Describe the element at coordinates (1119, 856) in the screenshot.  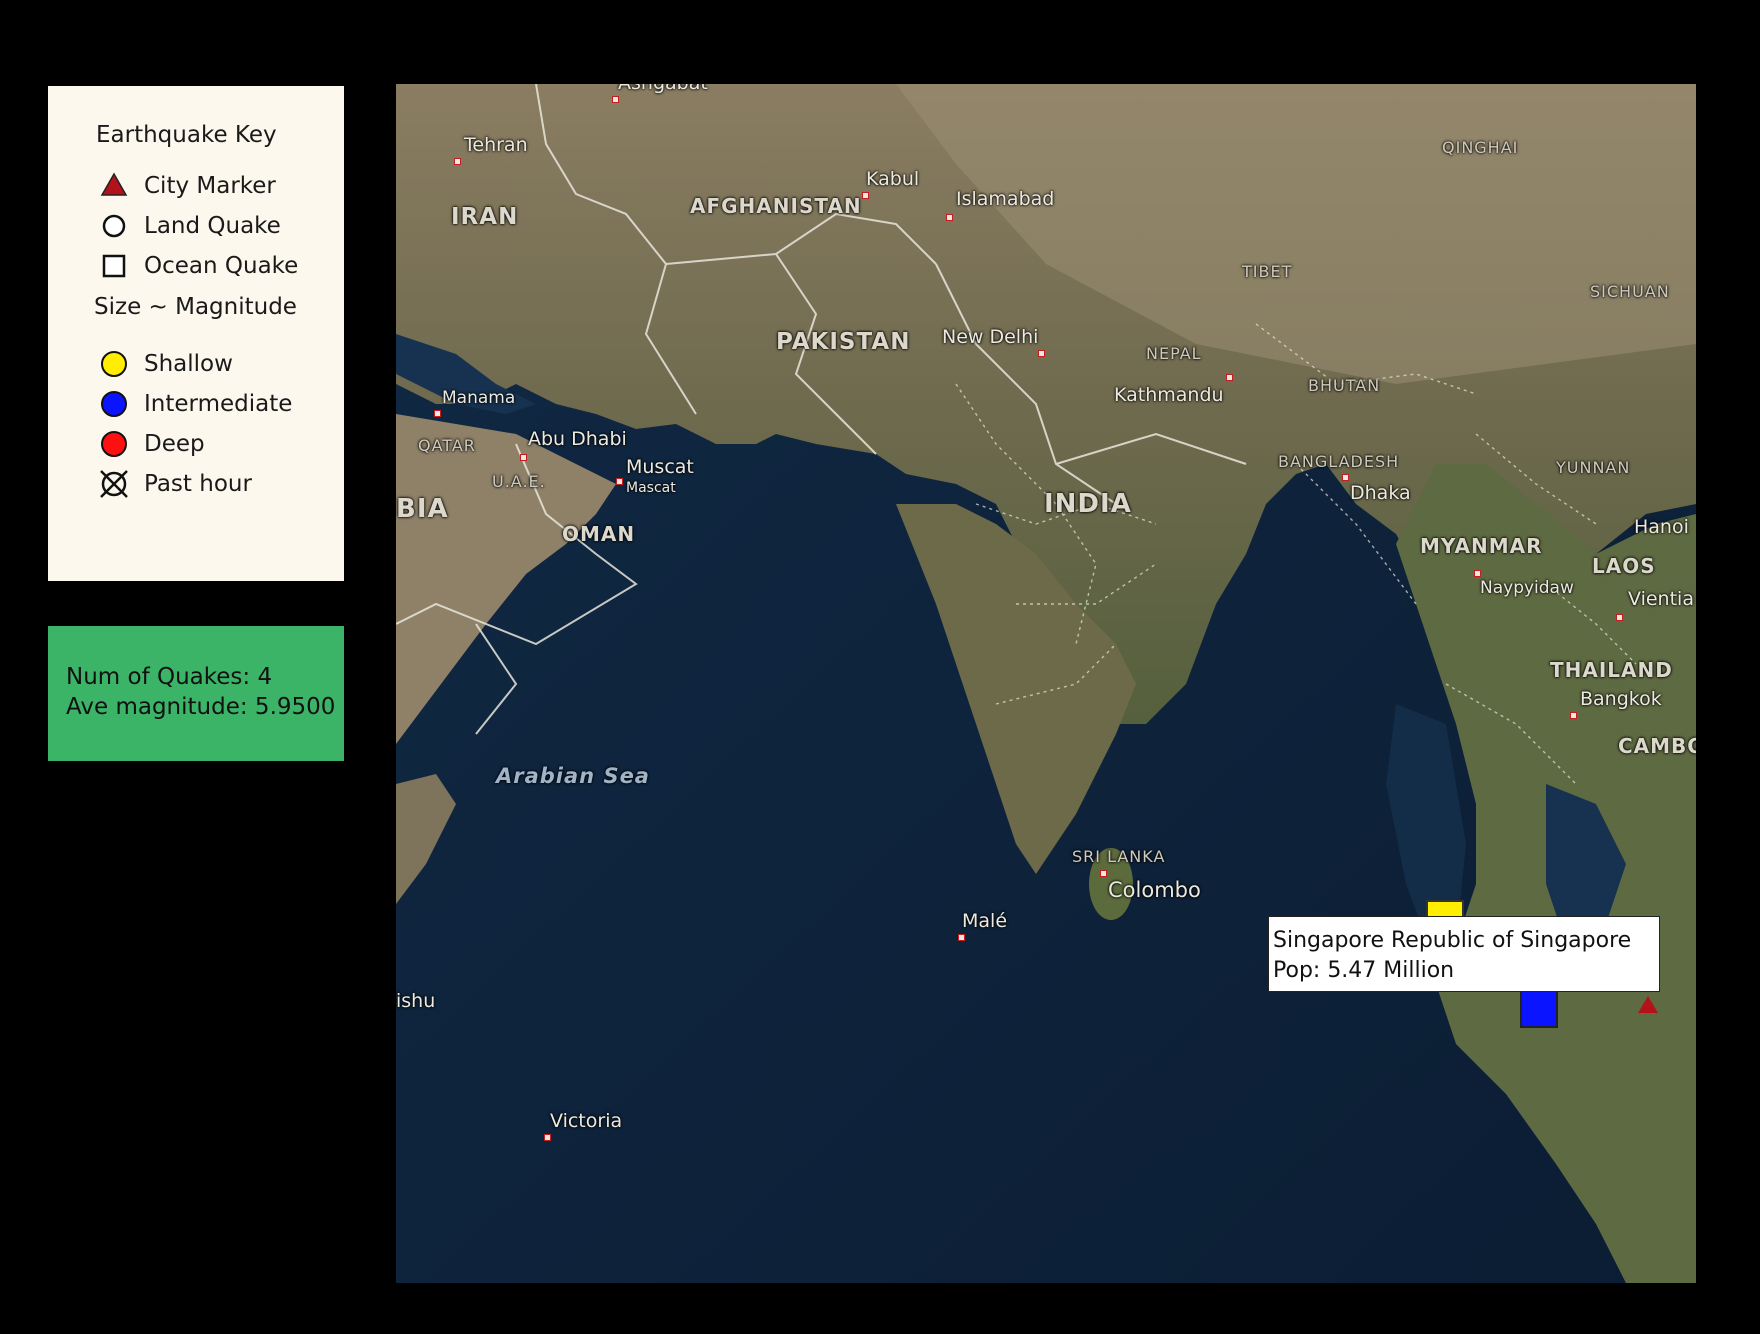
I see `label-sri-lanka: SRI LANKA` at that location.